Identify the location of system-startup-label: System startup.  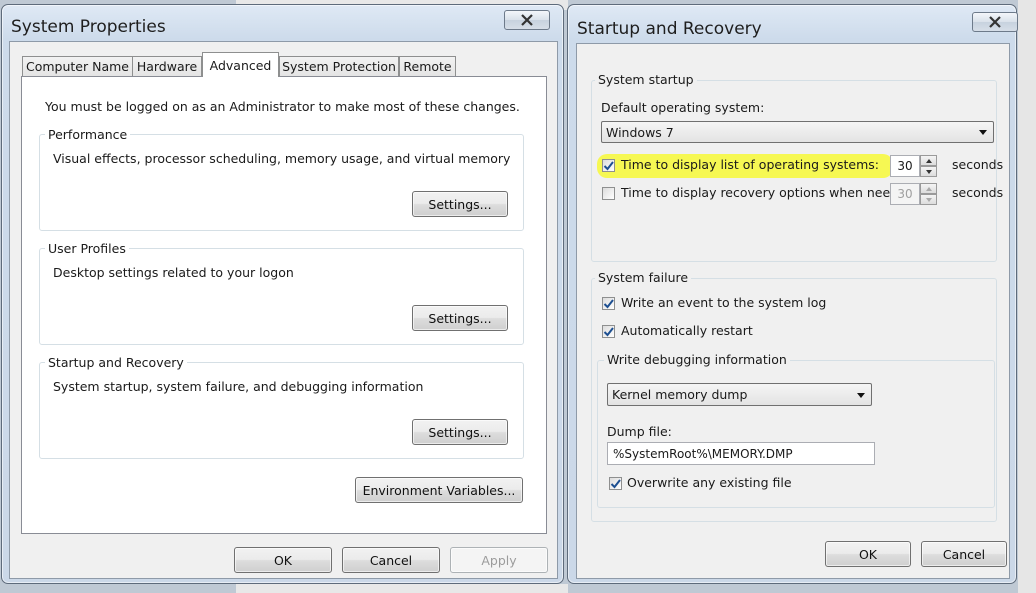
(646, 79).